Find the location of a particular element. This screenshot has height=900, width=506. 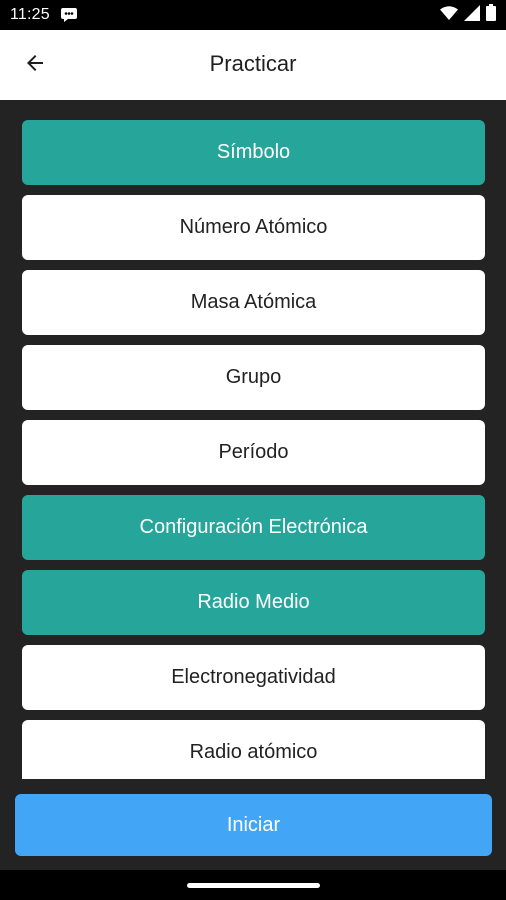

page-title: Practicar is located at coordinates (253, 63).